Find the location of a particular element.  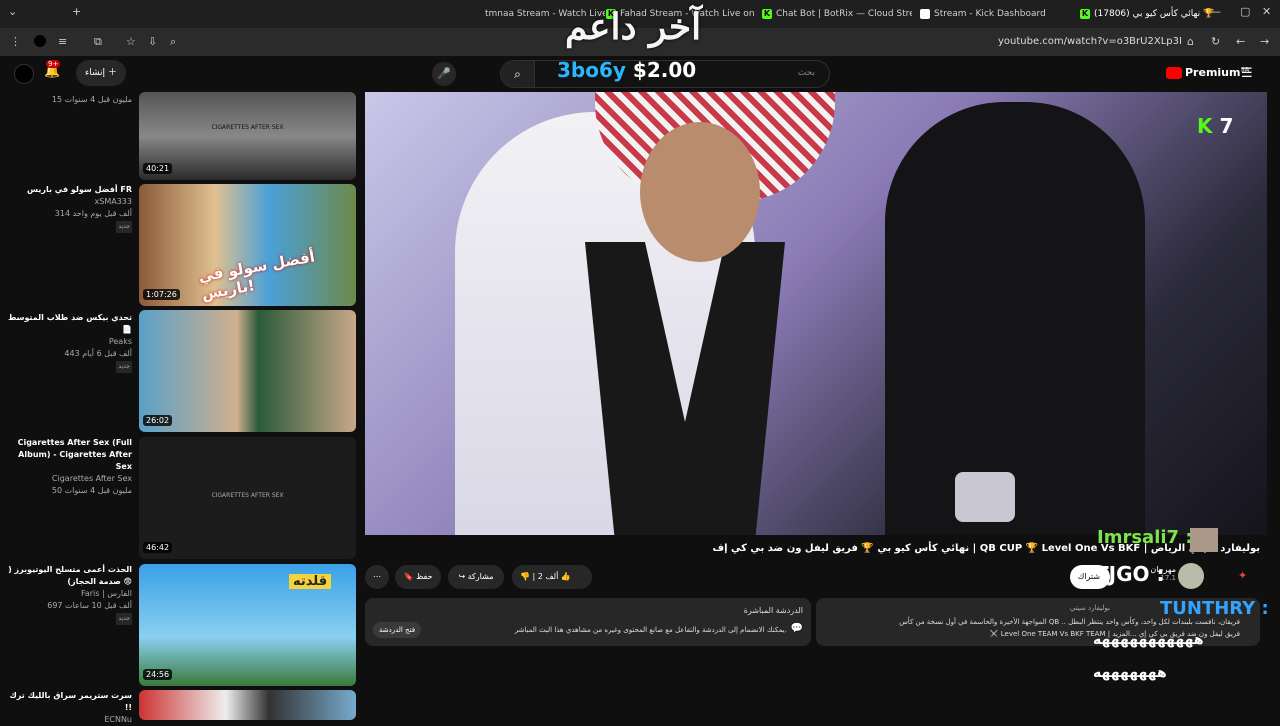

like-icon: 👍 is located at coordinates (566, 576).